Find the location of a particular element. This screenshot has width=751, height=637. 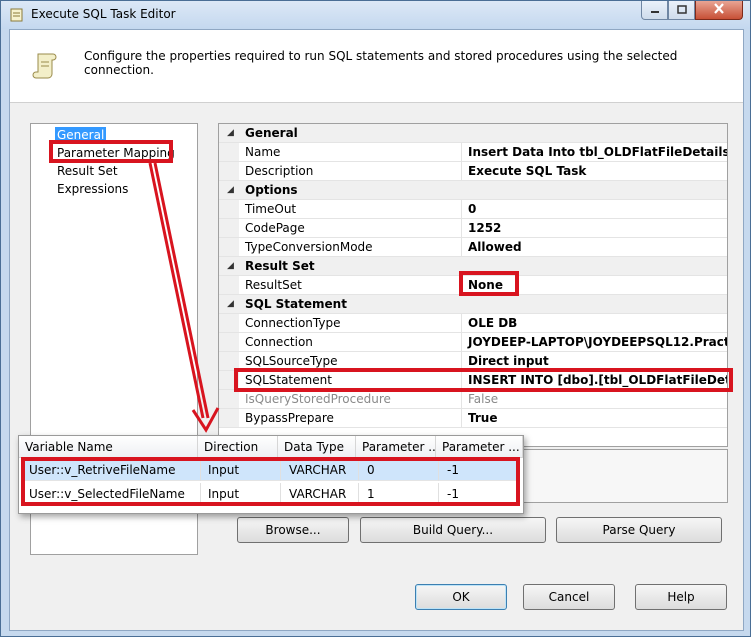

property-name: Name is located at coordinates (263, 152).